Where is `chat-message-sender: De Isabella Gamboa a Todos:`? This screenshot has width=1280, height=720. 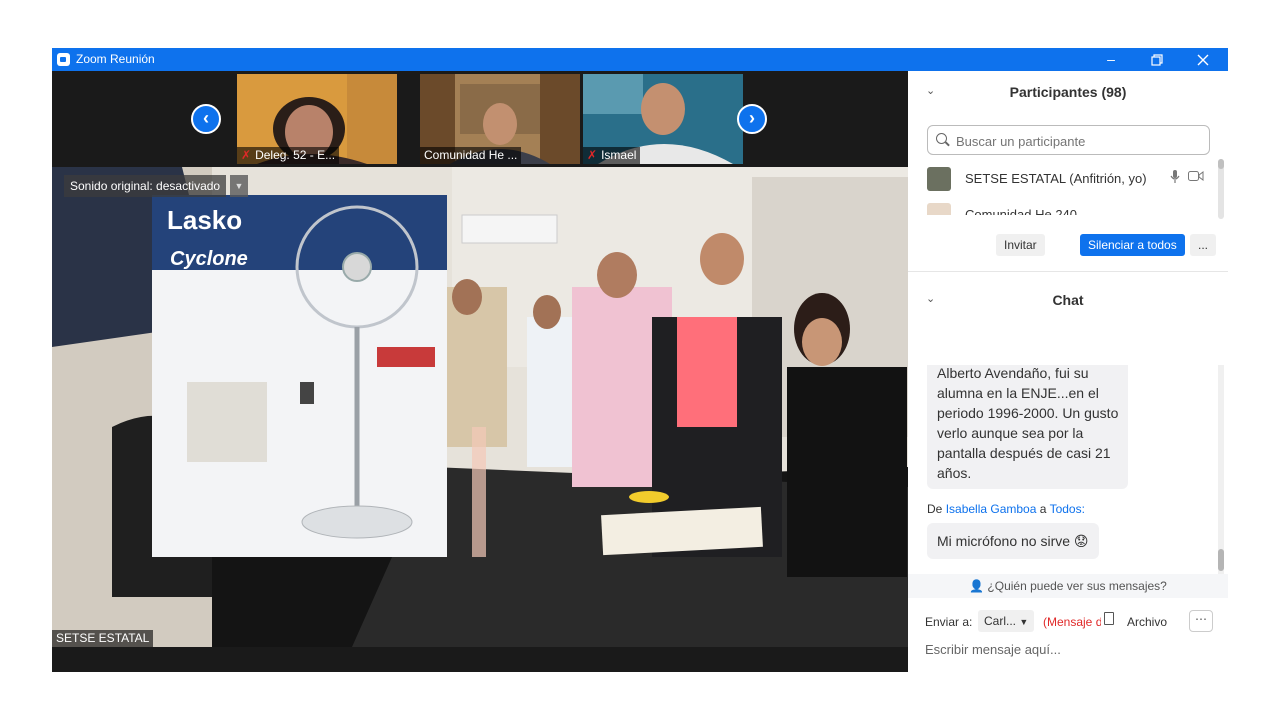
chat-message-sender: De Isabella Gamboa a Todos: is located at coordinates (1006, 509).